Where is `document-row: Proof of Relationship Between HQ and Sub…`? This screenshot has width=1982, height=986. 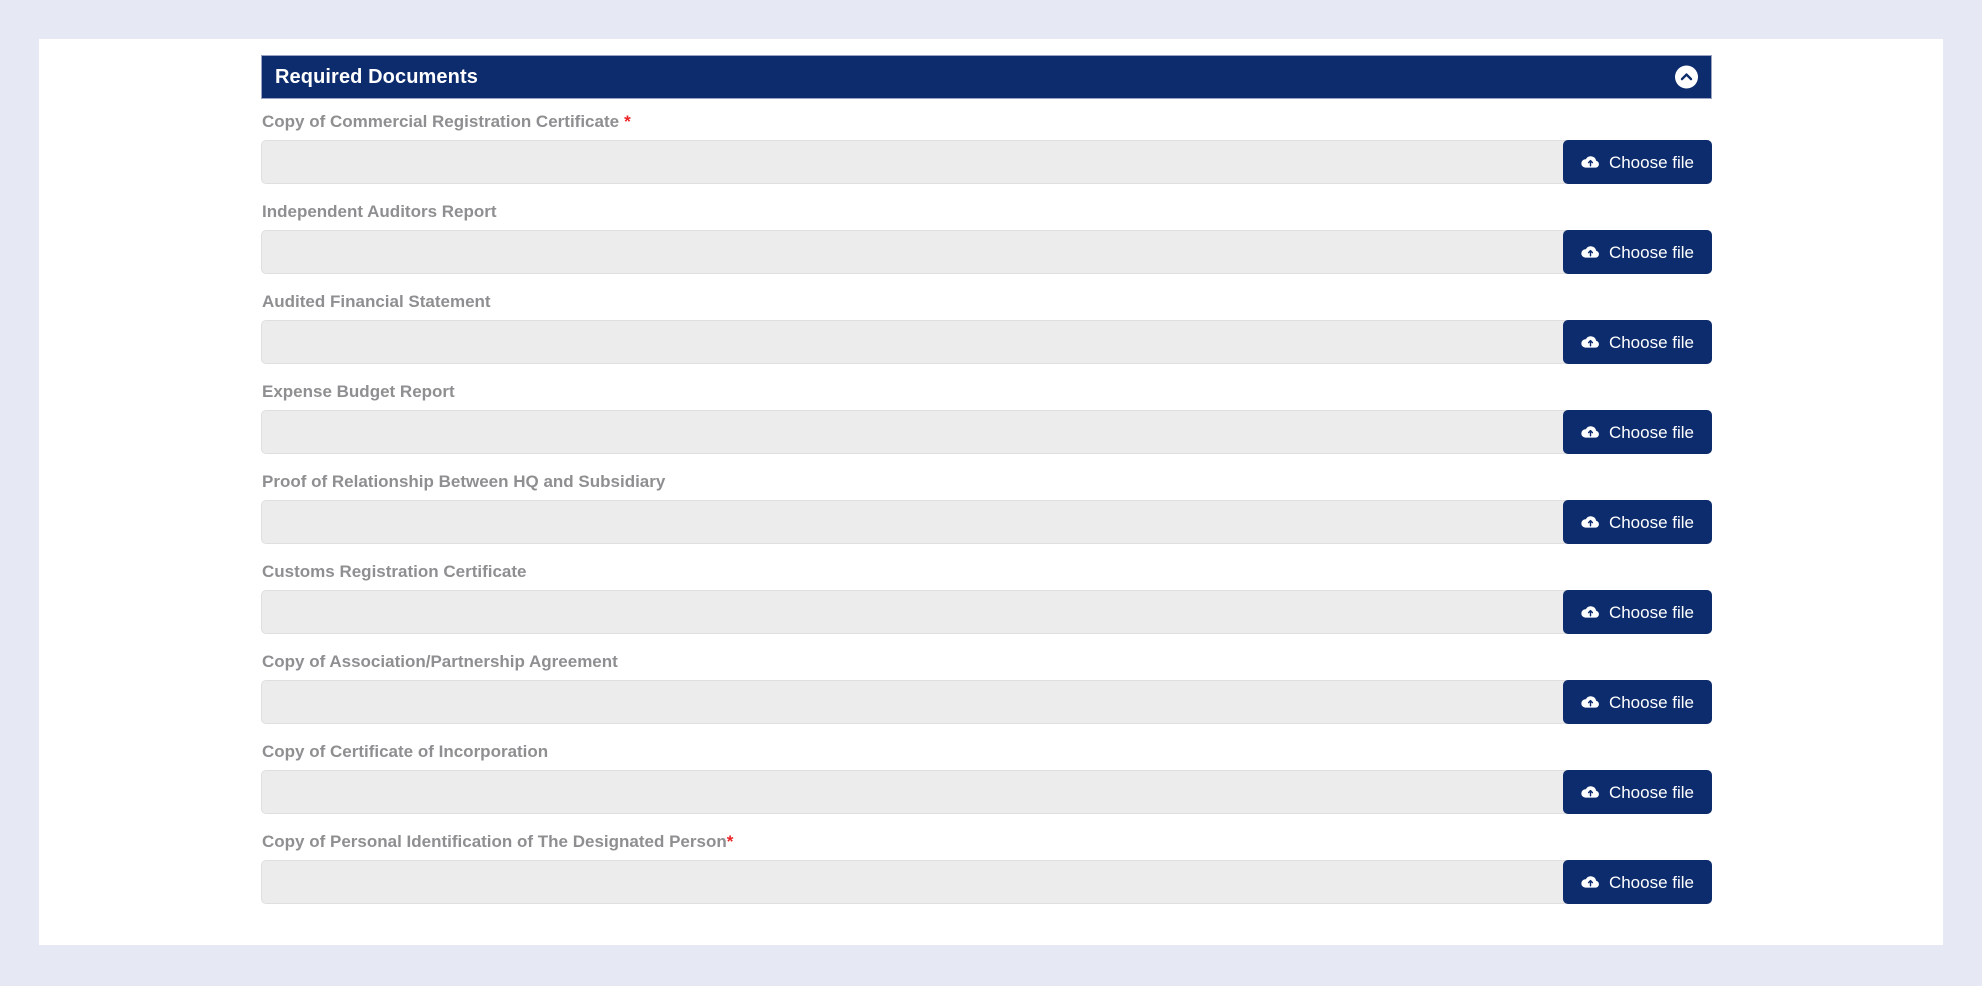
document-row: Proof of Relationship Between HQ and Sub… is located at coordinates (986, 518).